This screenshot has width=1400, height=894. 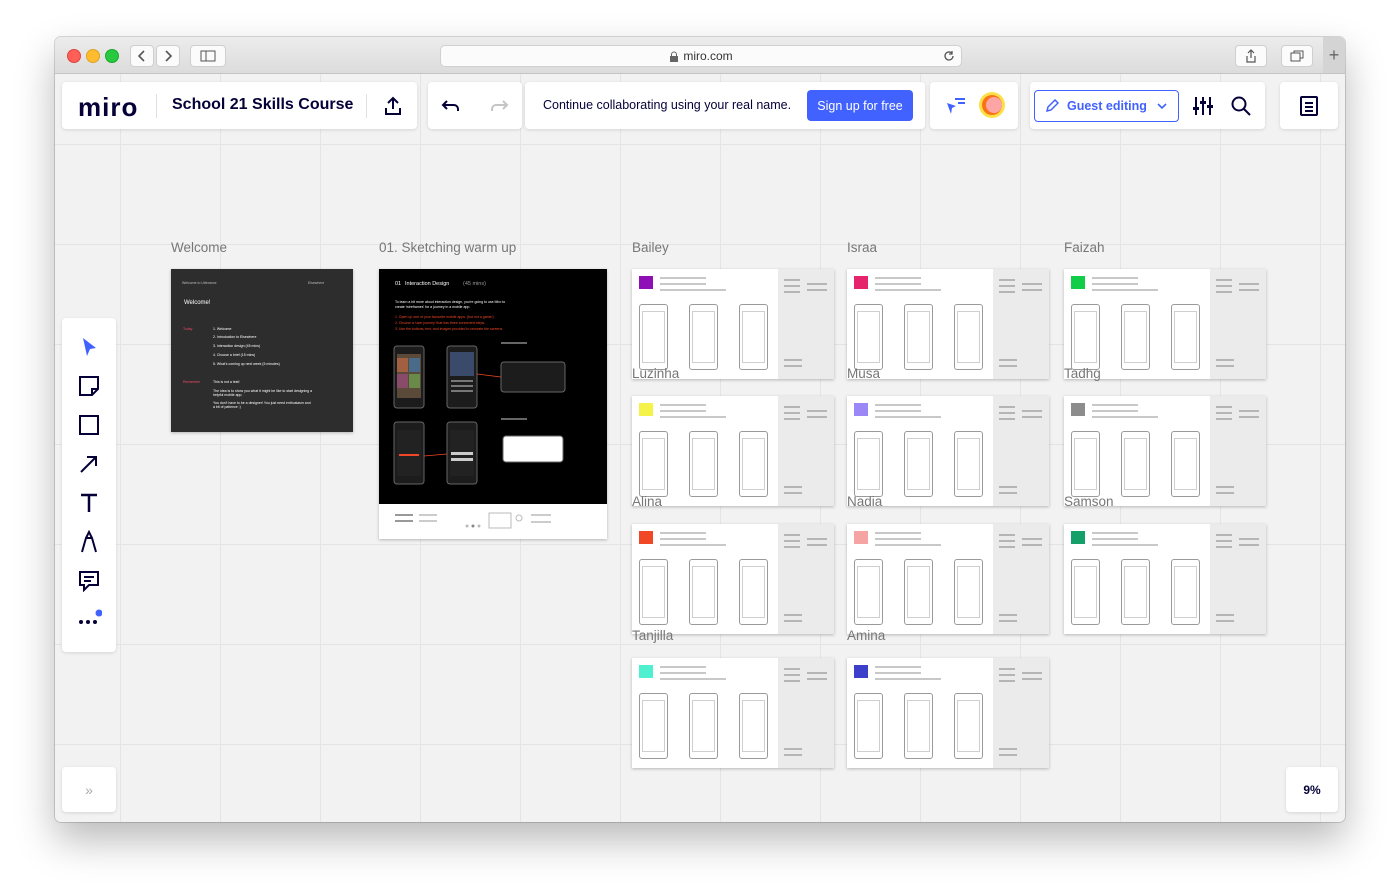 I want to click on export-button, so click(x=393, y=106).